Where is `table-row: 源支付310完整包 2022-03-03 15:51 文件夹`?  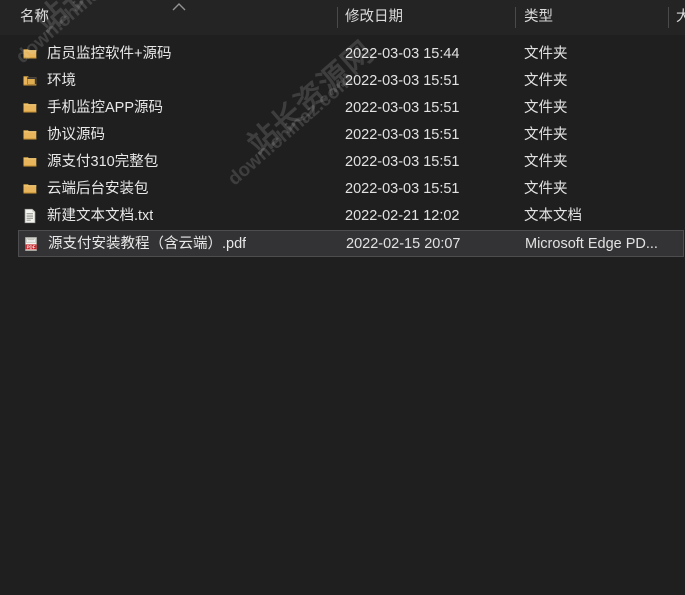
table-row: 源支付310完整包 2022-03-03 15:51 文件夹 is located at coordinates (342, 162).